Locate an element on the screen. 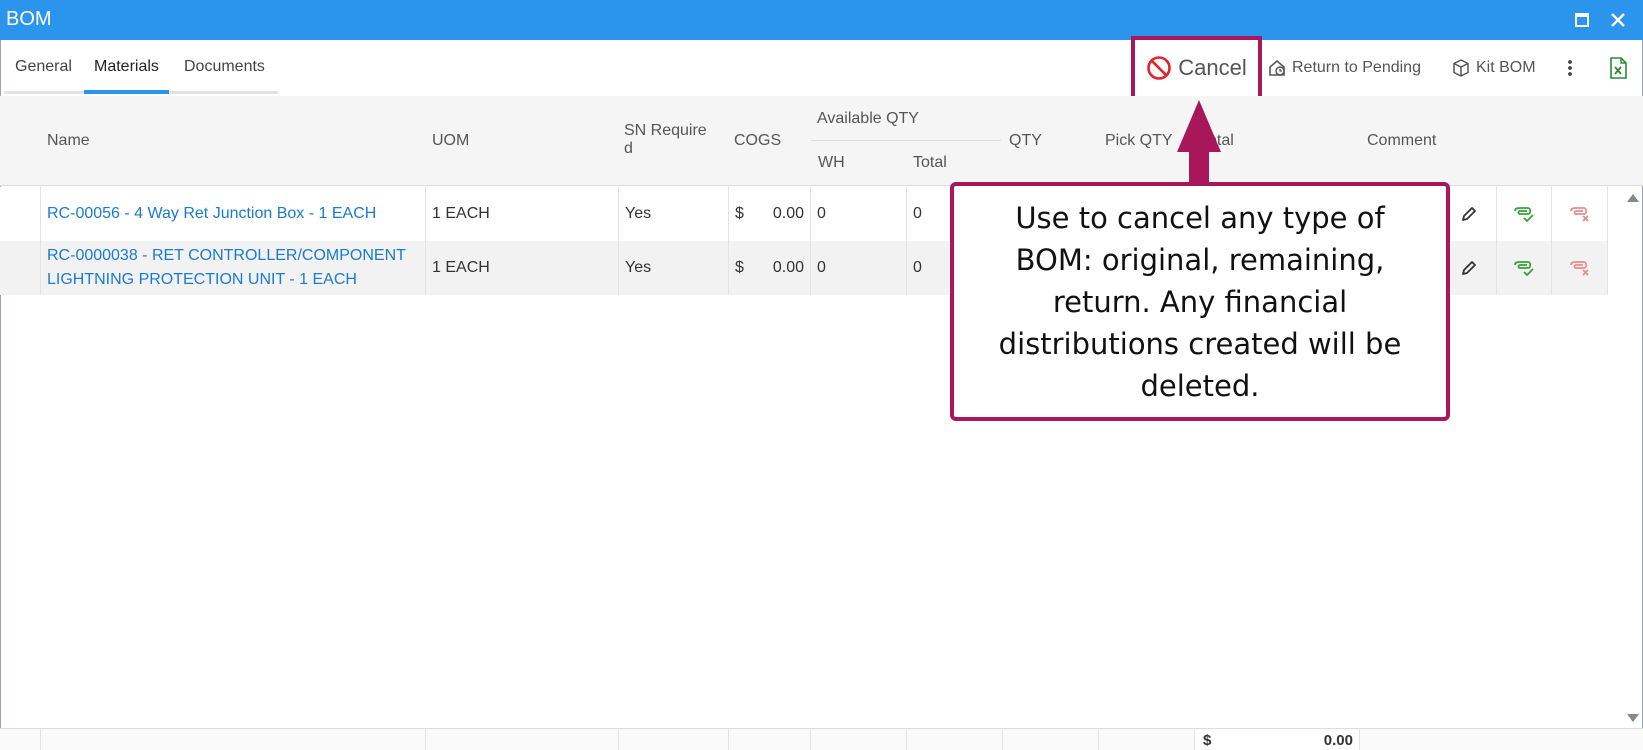 This screenshot has width=1643, height=750. callout-arrow-head is located at coordinates (1199, 126).